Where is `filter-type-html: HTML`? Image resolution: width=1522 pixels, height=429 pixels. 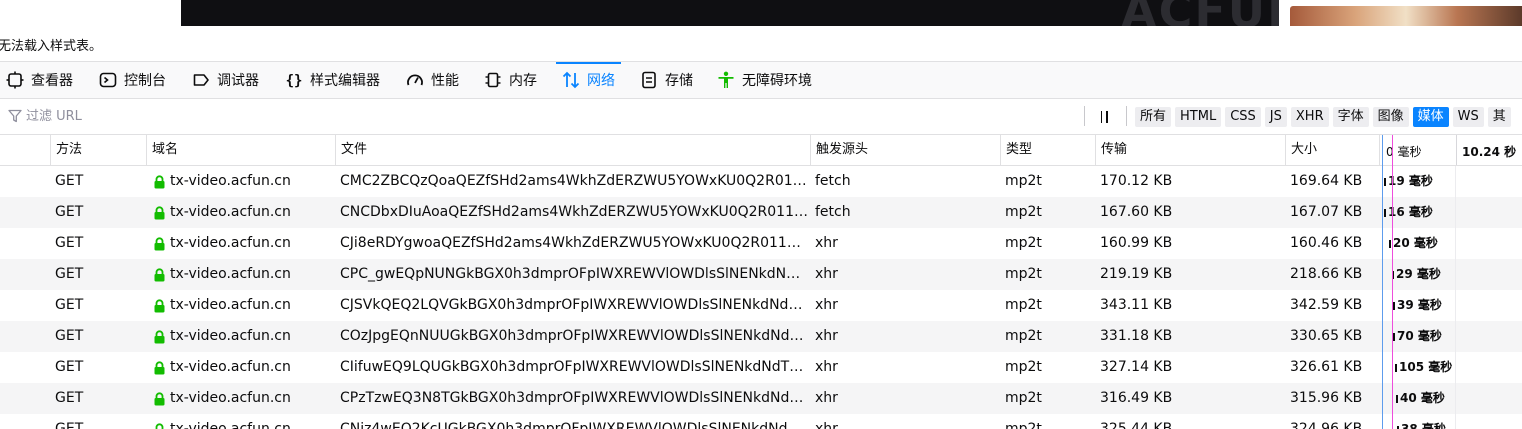
filter-type-html: HTML is located at coordinates (1198, 117).